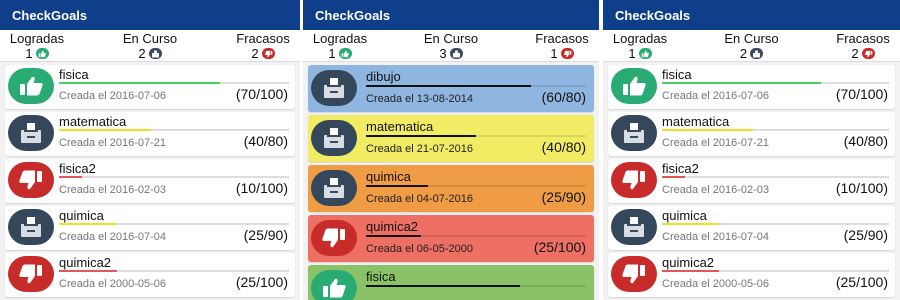 Image resolution: width=900 pixels, height=300 pixels. Describe the element at coordinates (563, 97) in the screenshot. I see `goal-score: (60/80)` at that location.